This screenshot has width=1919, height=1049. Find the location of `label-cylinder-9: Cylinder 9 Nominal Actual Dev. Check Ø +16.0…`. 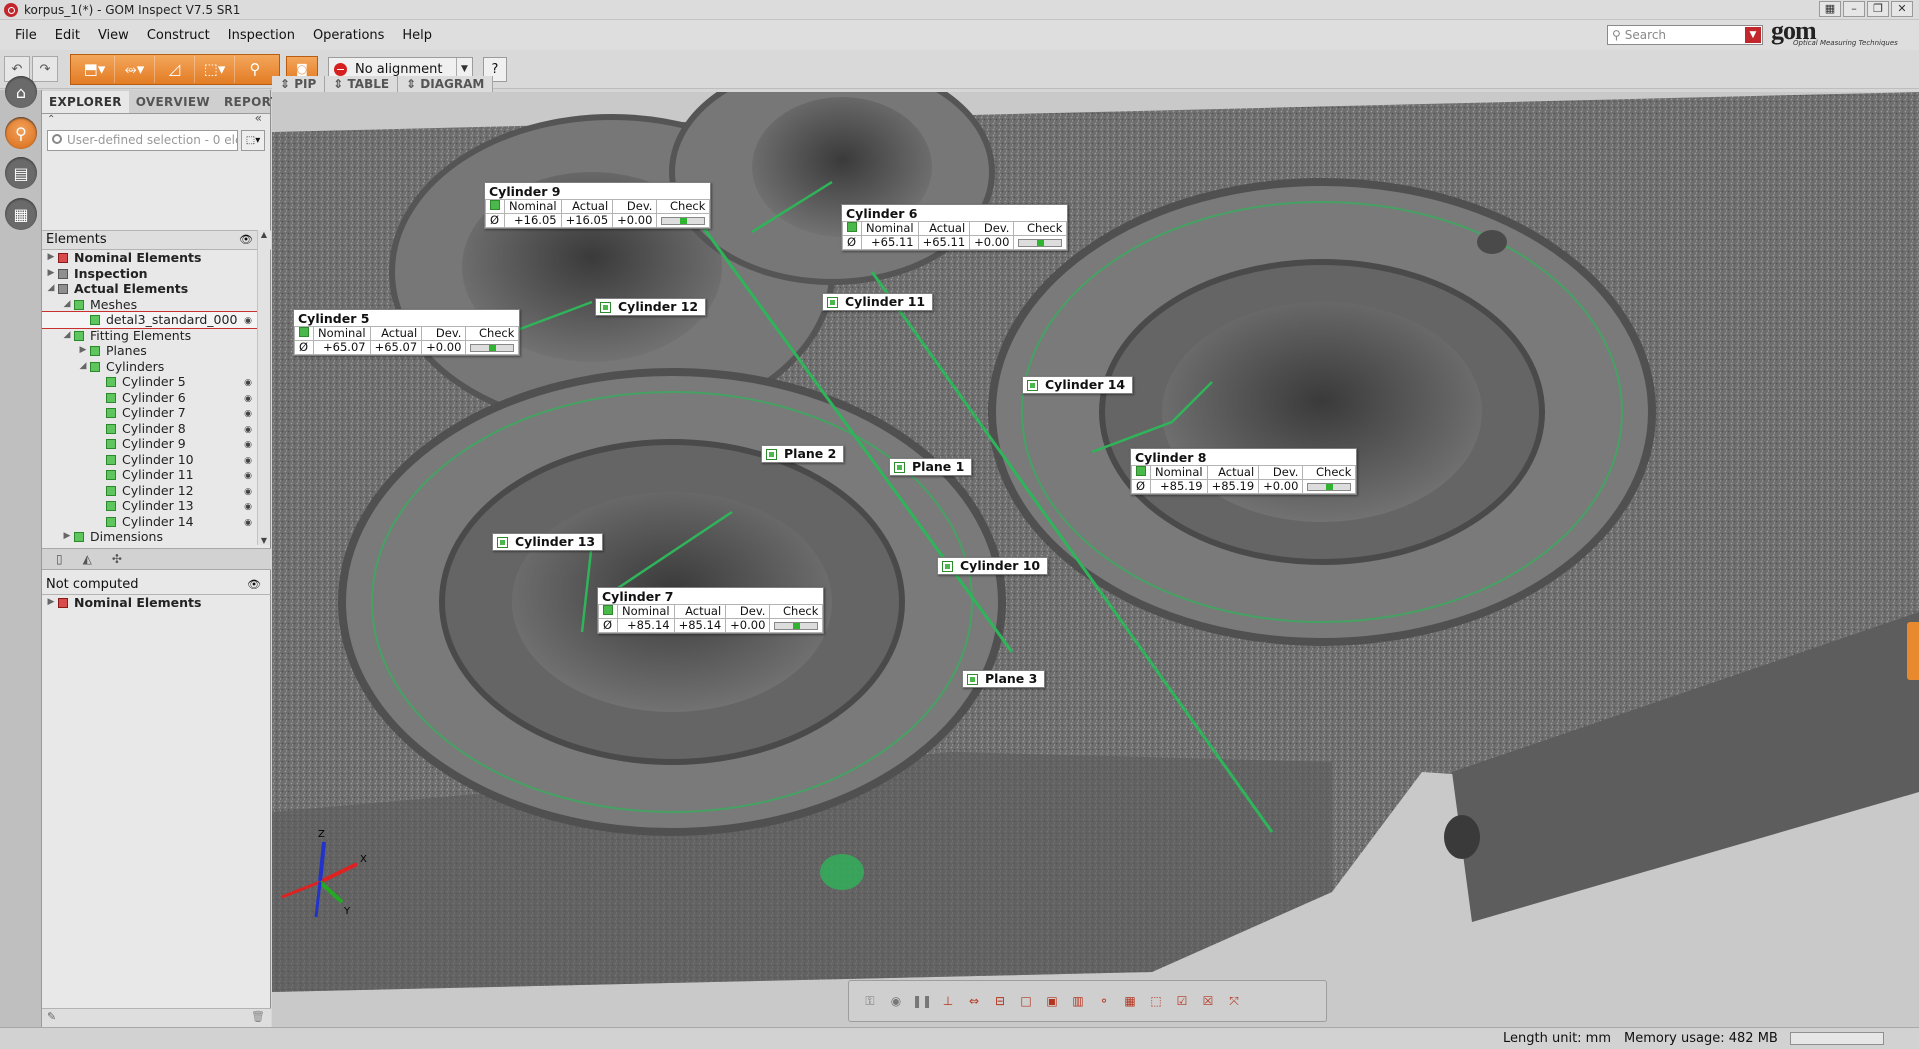

label-cylinder-9: Cylinder 9 Nominal Actual Dev. Check Ø +16.0… is located at coordinates (598, 205).